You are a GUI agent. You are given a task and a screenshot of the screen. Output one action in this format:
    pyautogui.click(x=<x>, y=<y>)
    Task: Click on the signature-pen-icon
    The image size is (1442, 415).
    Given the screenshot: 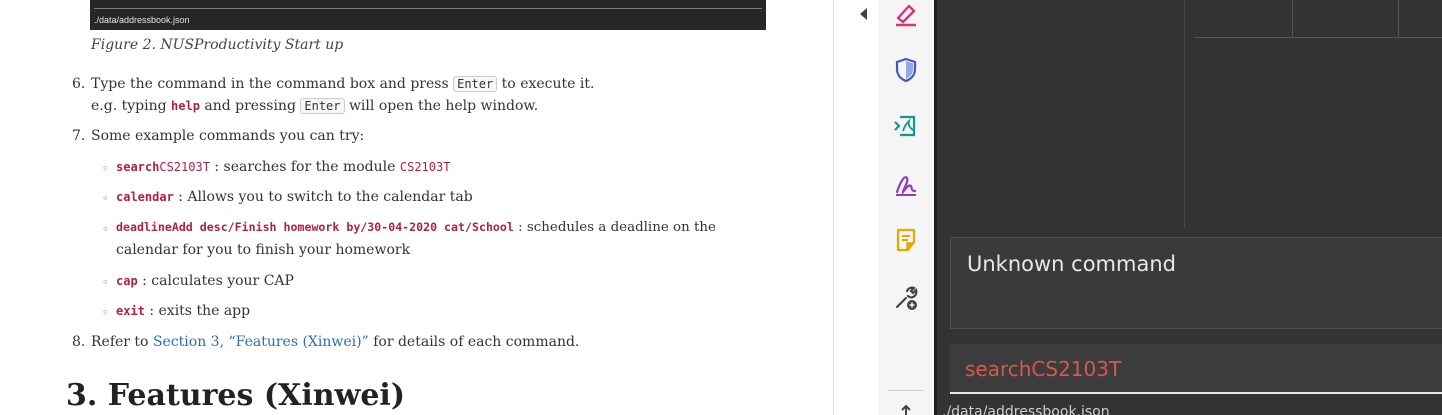 What is the action you would take?
    pyautogui.click(x=906, y=184)
    